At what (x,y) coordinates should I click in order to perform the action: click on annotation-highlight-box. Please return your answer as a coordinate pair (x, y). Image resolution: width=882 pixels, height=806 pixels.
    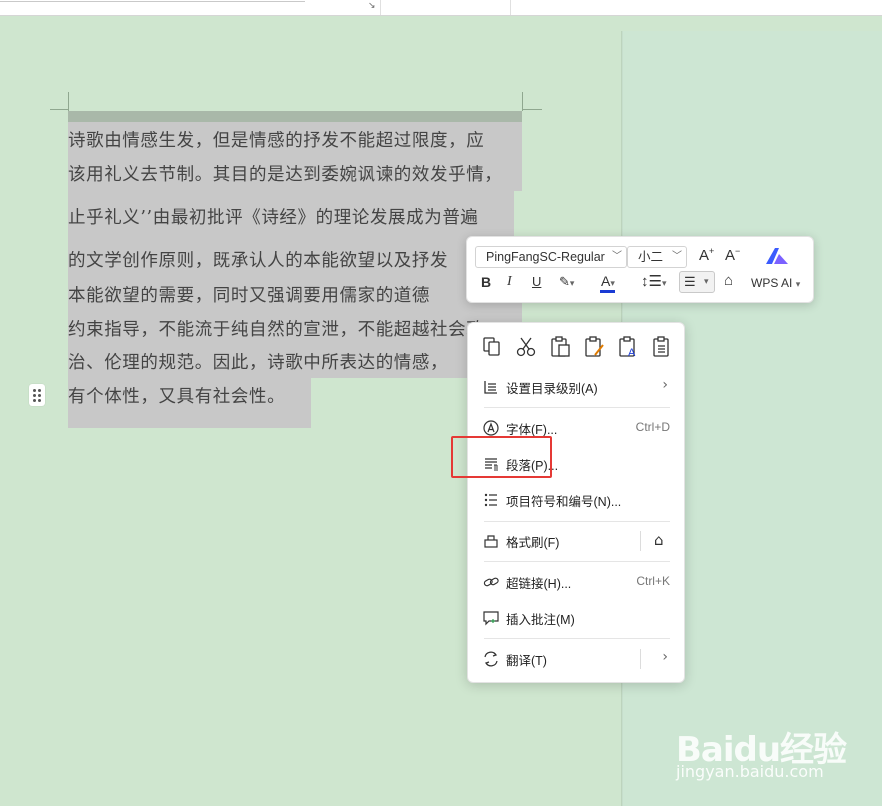
    Looking at the image, I should click on (501, 457).